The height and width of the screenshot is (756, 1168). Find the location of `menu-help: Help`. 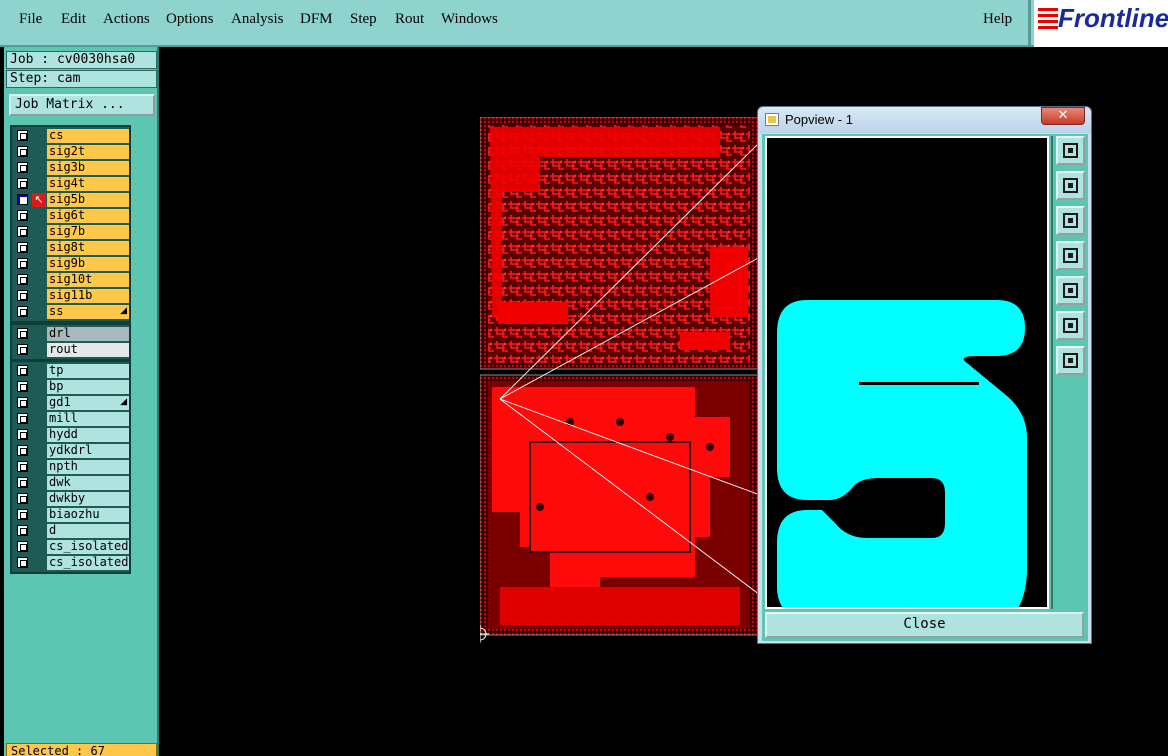

menu-help: Help is located at coordinates (997, 19).